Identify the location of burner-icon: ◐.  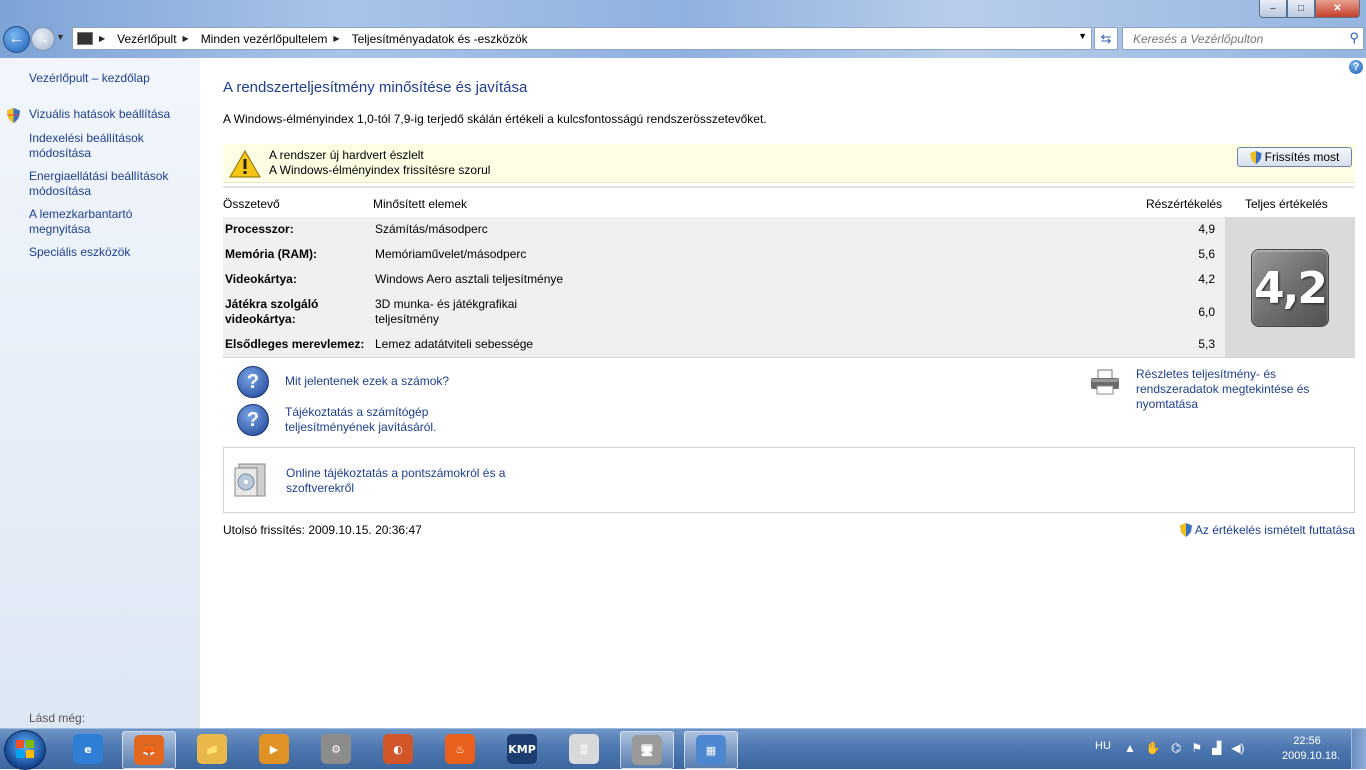
(398, 749).